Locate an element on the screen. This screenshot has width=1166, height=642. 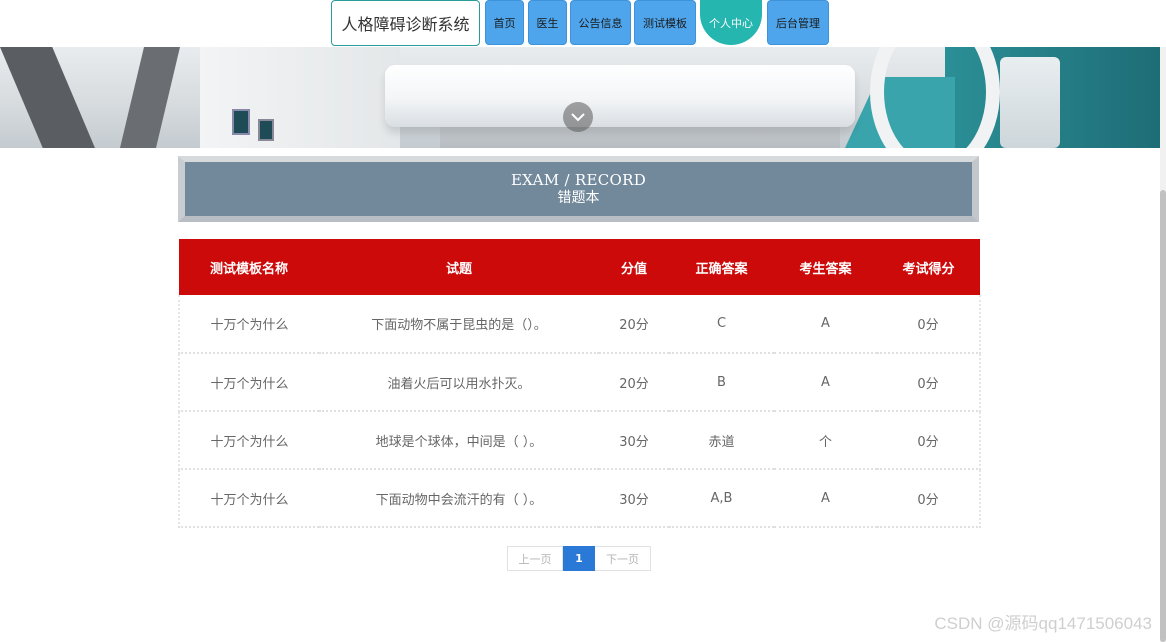
column-header-exam-score: 考试得分 is located at coordinates (928, 267).